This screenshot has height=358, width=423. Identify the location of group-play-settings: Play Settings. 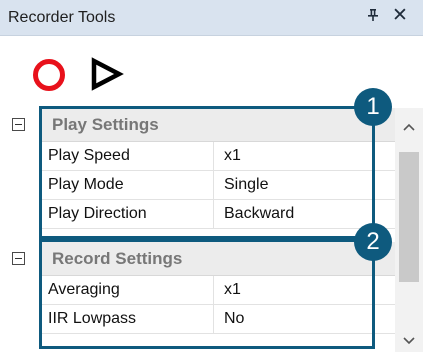
(197, 125).